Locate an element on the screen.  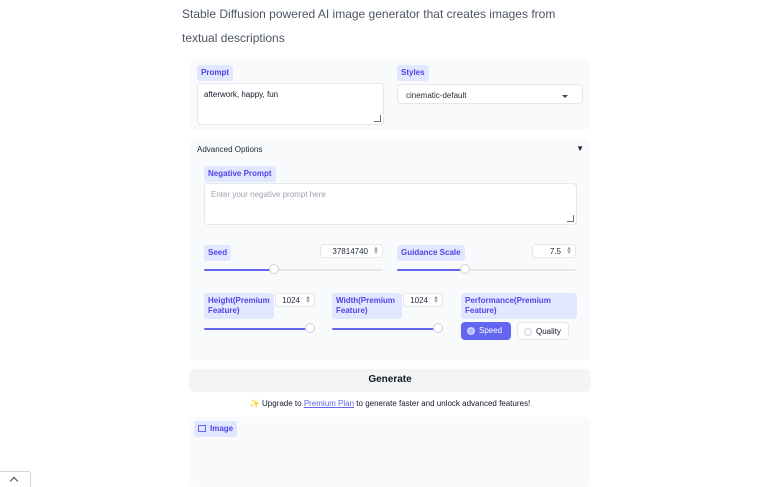
performance-option-quality: Quality is located at coordinates (543, 331).